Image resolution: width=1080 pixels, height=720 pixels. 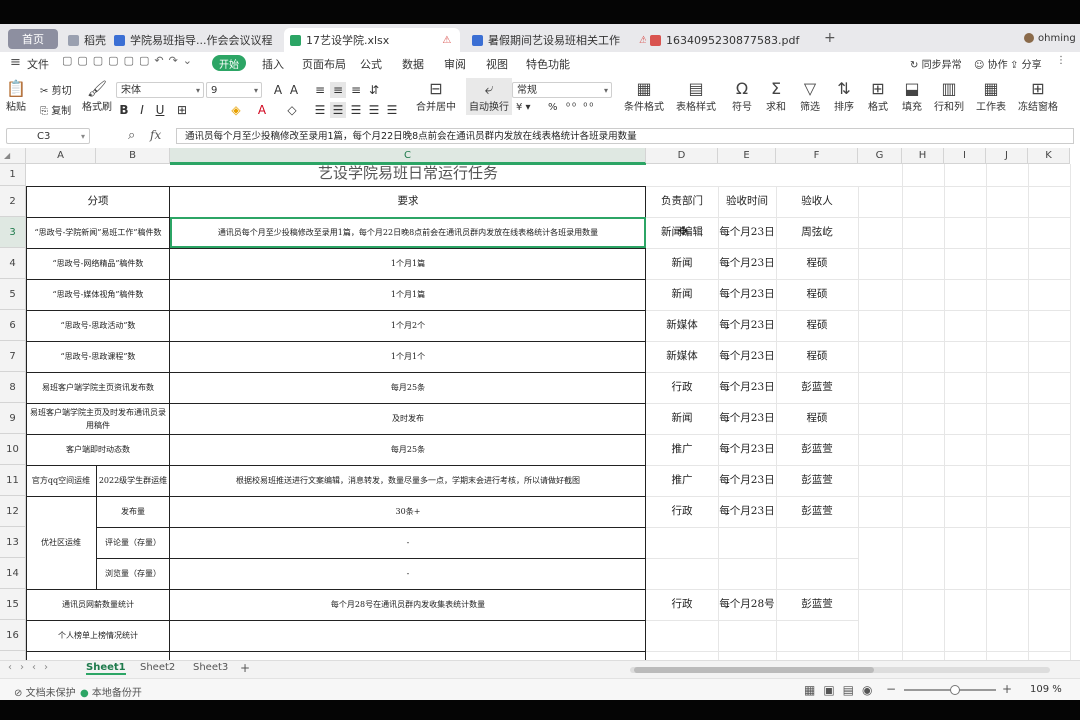 What do you see at coordinates (810, 97) in the screenshot?
I see `filter-button: ▽ 筛选` at bounding box center [810, 97].